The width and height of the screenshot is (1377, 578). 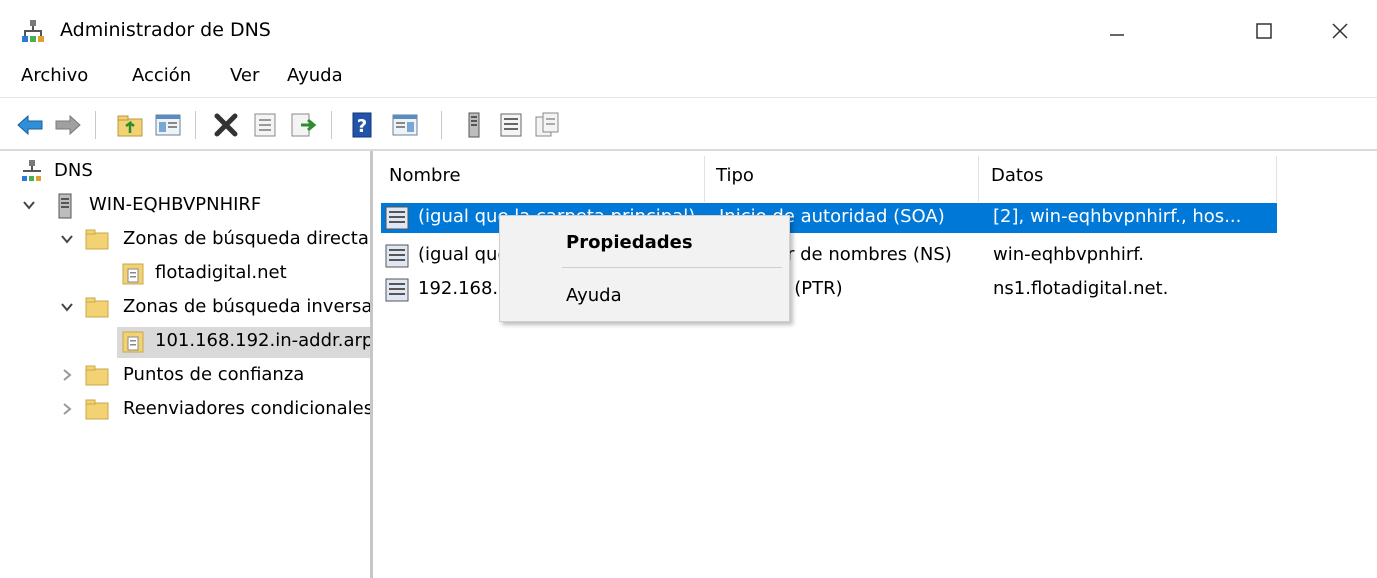 I want to click on tree-item-flotadigital: flotadigital.net, so click(x=185, y=274).